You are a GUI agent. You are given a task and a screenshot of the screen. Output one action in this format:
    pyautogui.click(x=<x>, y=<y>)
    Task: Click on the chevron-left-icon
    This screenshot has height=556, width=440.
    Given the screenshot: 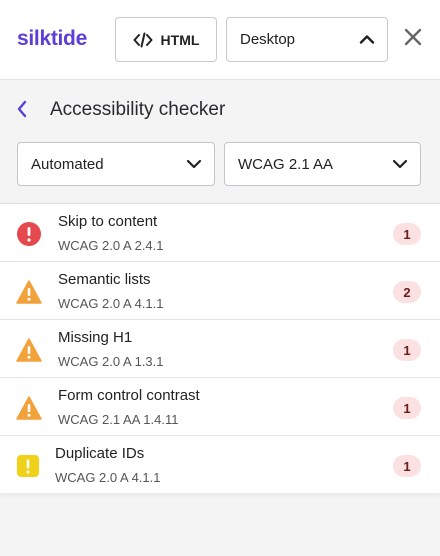 What is the action you would take?
    pyautogui.click(x=22, y=111)
    